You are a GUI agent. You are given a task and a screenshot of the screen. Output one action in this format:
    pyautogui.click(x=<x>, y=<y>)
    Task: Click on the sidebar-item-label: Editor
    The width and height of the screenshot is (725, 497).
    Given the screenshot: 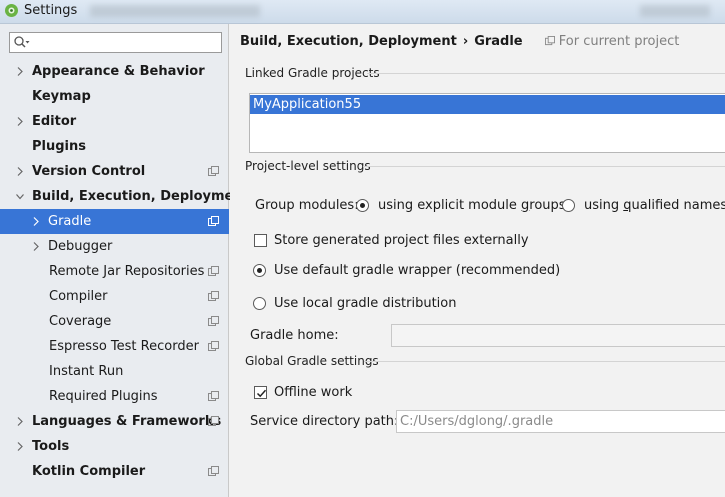 What is the action you would take?
    pyautogui.click(x=54, y=121)
    